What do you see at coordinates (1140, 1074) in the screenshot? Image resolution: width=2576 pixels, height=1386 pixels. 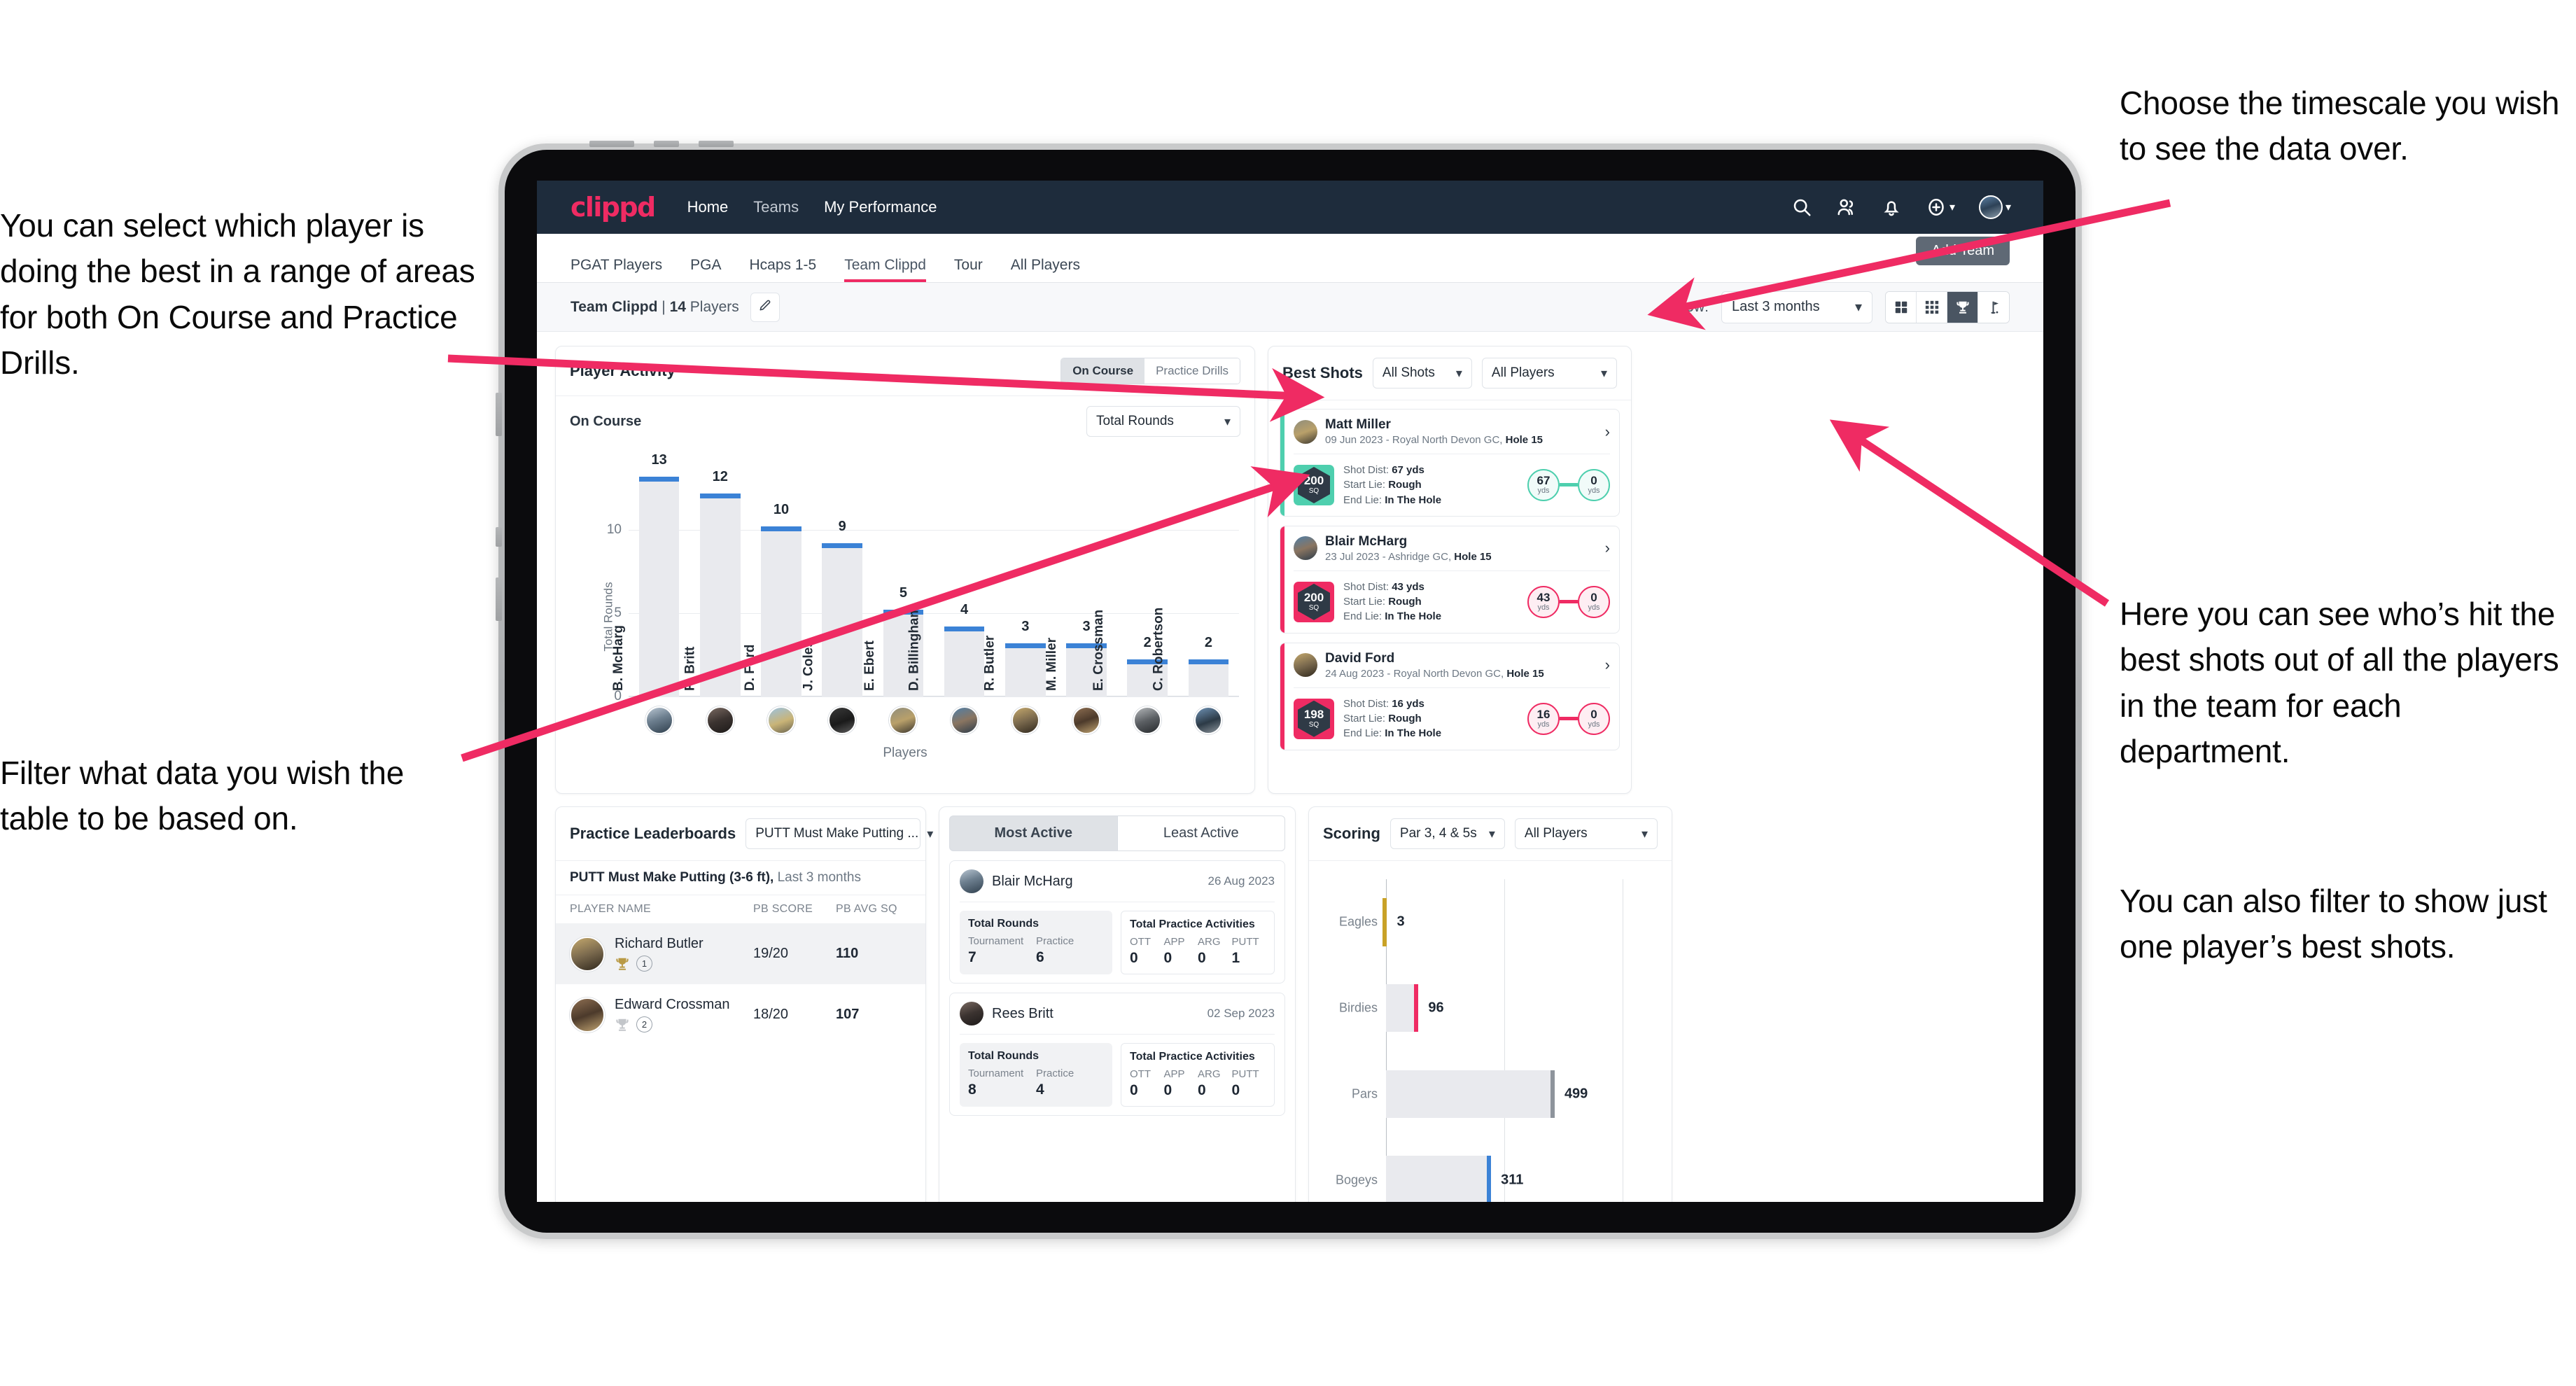 I see `activity-practice-key: OTT` at bounding box center [1140, 1074].